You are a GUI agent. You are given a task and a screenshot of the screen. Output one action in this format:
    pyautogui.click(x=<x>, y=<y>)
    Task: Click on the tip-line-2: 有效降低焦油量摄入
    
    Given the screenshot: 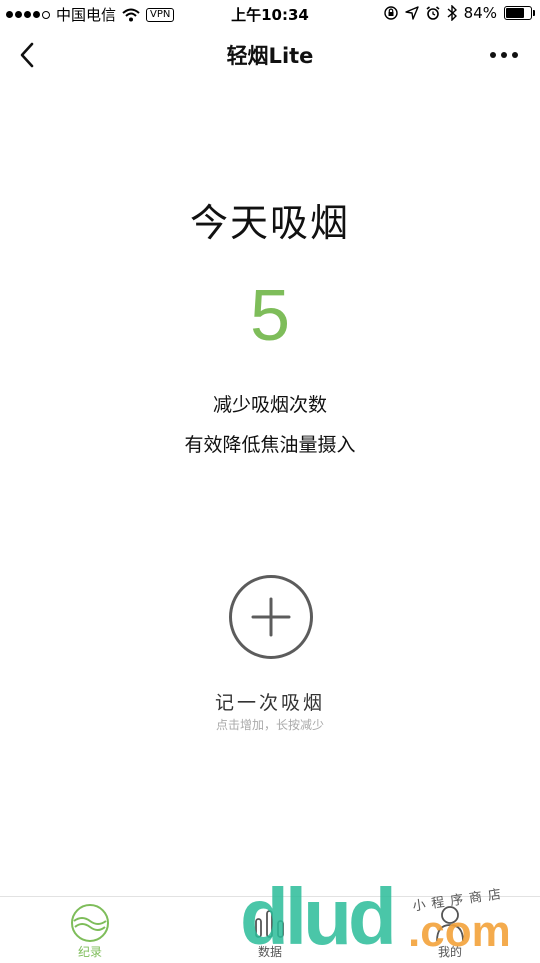 What is the action you would take?
    pyautogui.click(x=270, y=445)
    